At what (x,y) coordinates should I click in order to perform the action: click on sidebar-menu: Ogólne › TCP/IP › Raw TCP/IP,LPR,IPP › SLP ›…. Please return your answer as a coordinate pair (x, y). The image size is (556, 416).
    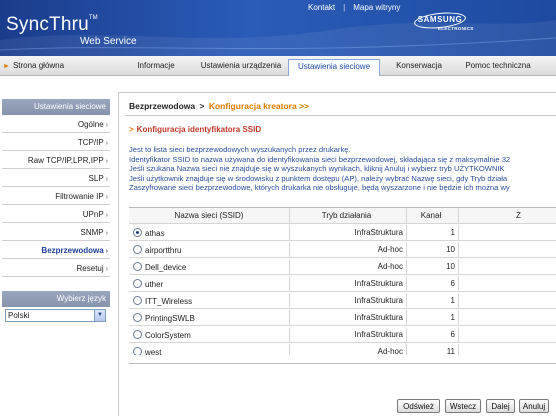
    Looking at the image, I should click on (56, 196).